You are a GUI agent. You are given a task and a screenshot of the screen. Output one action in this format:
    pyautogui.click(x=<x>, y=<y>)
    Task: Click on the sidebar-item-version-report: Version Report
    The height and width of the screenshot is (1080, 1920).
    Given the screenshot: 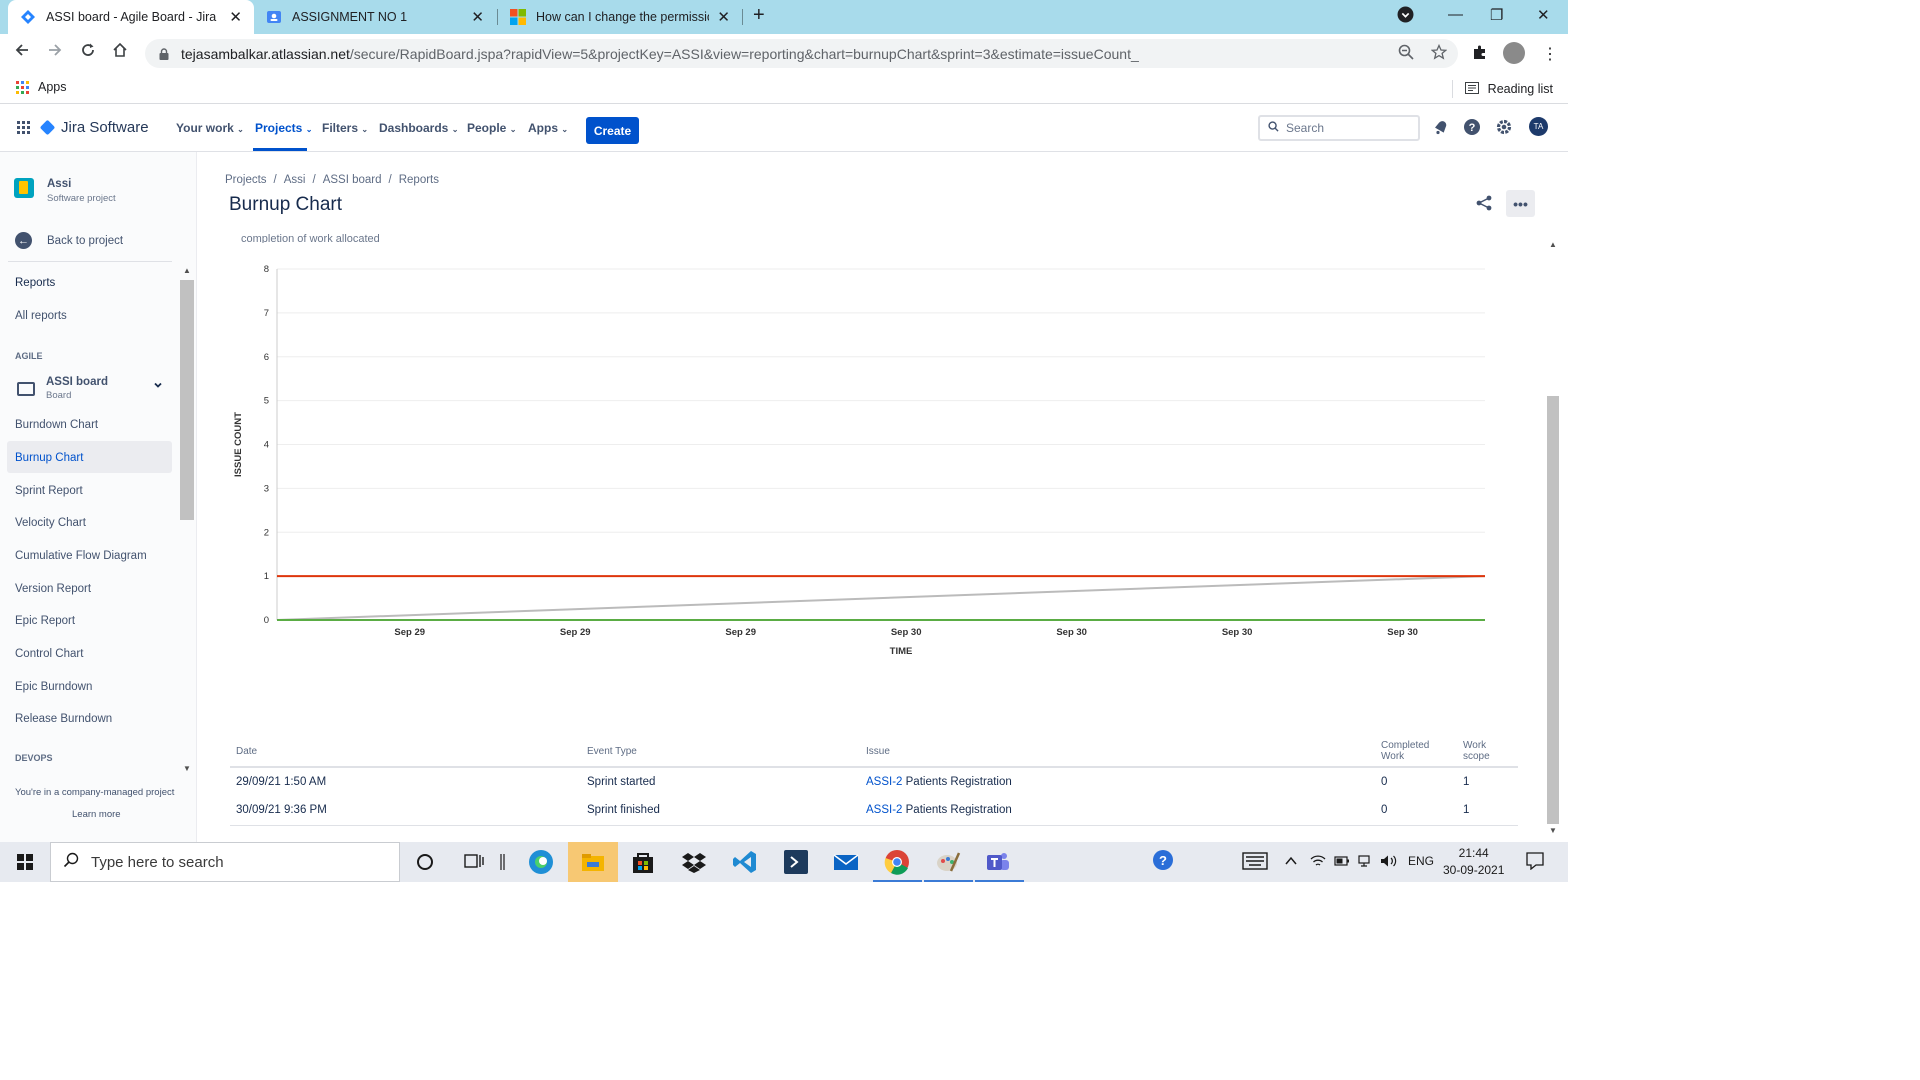 What is the action you would take?
    pyautogui.click(x=53, y=589)
    